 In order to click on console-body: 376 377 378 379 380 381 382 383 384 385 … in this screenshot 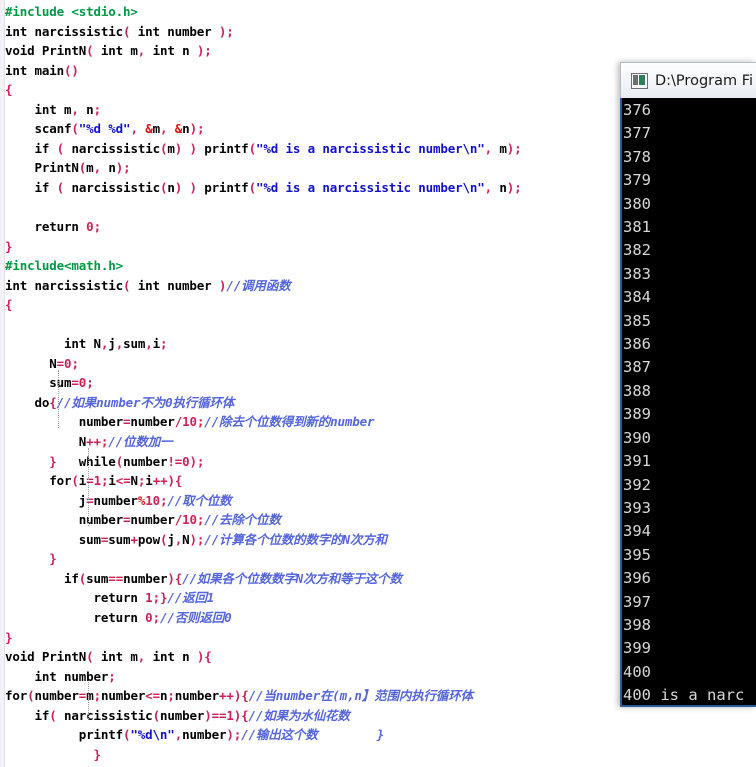, I will do `click(688, 402)`.